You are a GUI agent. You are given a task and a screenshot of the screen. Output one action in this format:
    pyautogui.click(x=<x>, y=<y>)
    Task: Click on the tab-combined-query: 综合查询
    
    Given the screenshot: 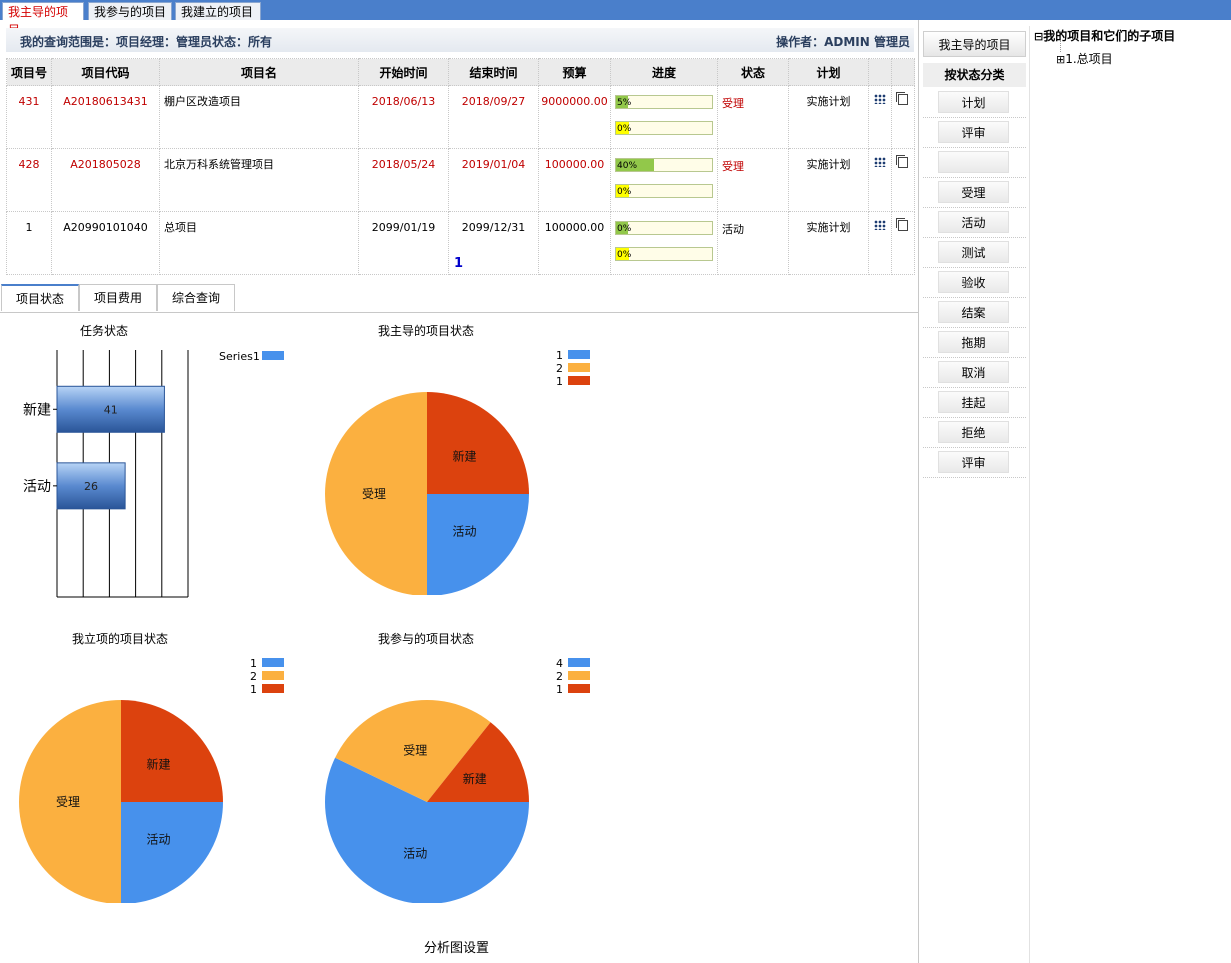 What is the action you would take?
    pyautogui.click(x=196, y=297)
    